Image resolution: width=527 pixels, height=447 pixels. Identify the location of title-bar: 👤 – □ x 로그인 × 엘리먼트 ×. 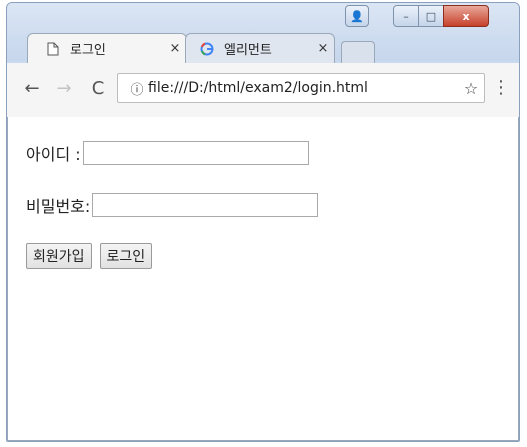
(263, 33).